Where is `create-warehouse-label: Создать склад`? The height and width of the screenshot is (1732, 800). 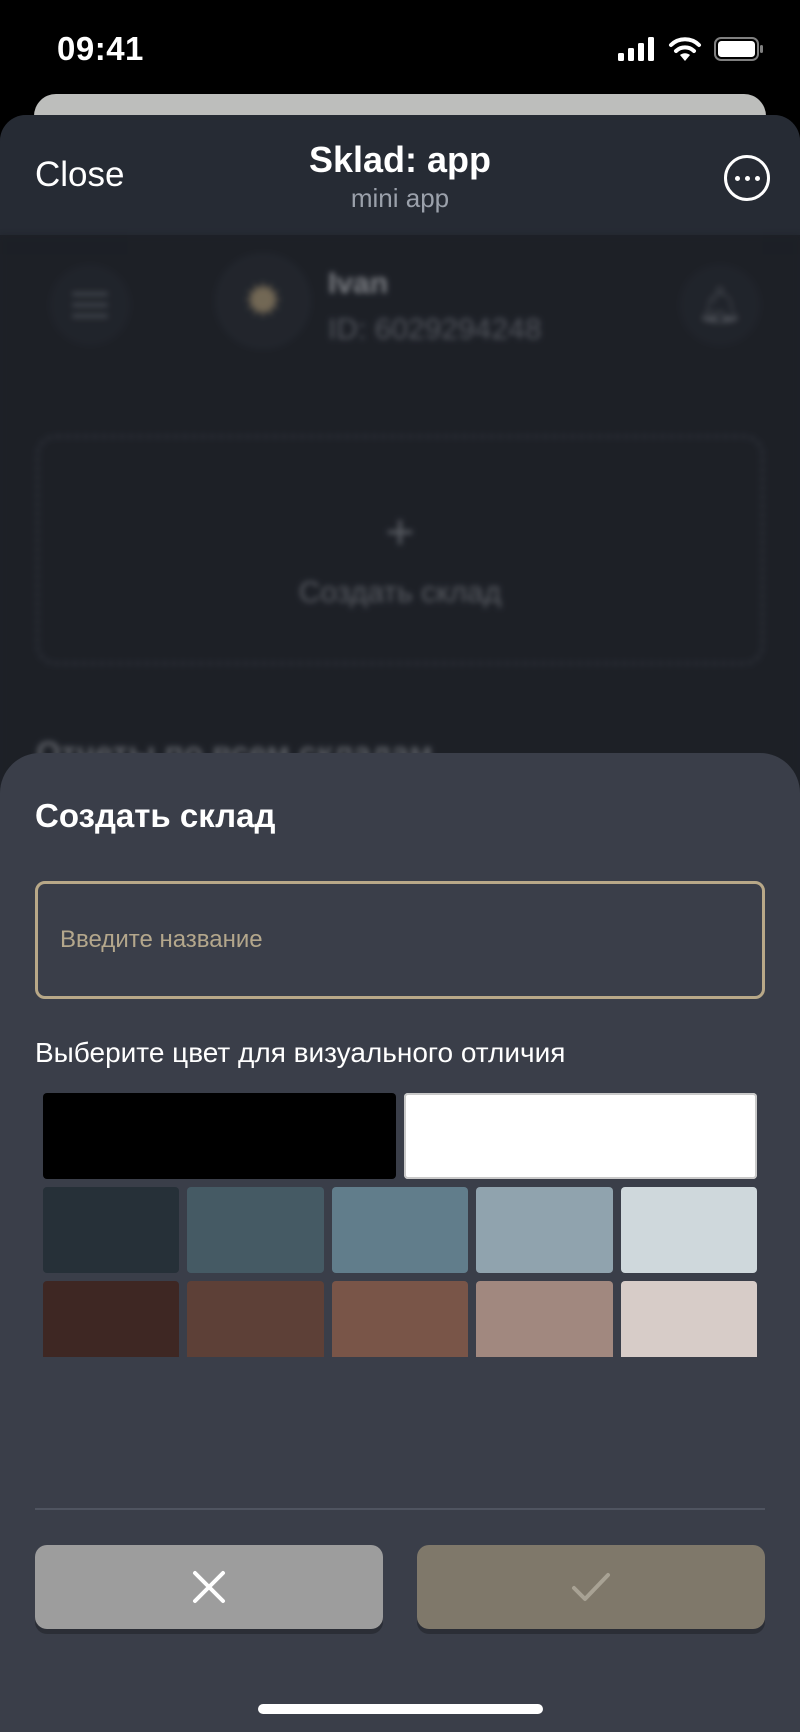 create-warehouse-label: Создать склад is located at coordinates (400, 592).